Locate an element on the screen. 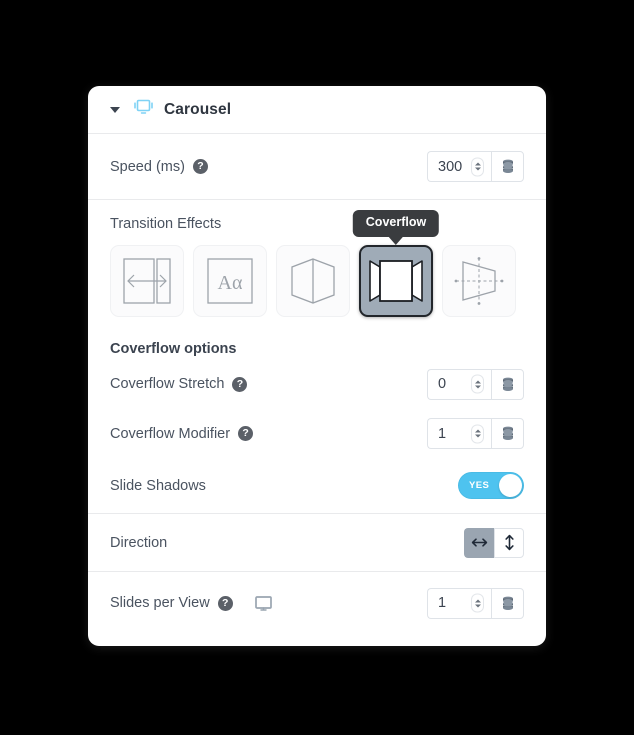  effect-option-fade: Aα is located at coordinates (230, 281).